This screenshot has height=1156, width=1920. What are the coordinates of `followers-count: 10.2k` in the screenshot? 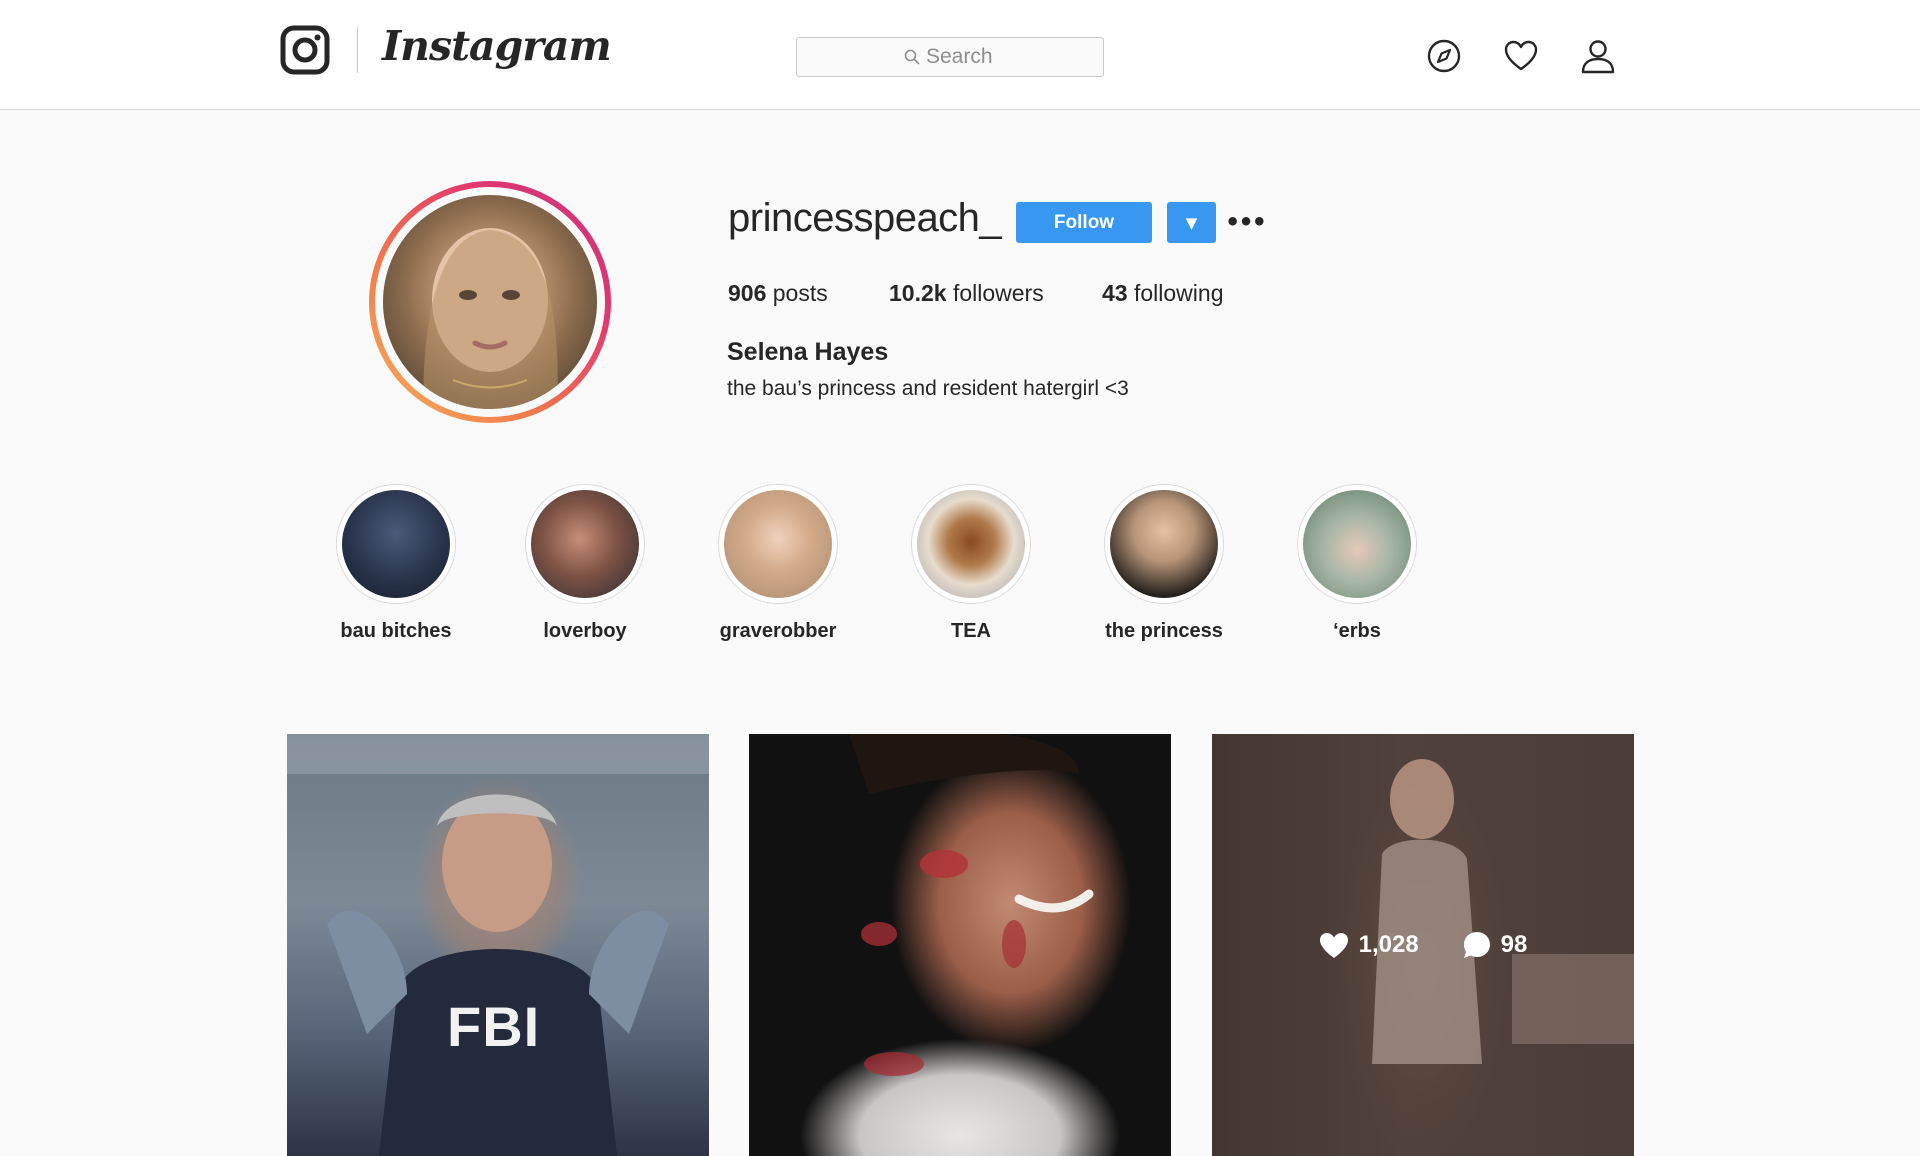 It's located at (918, 293).